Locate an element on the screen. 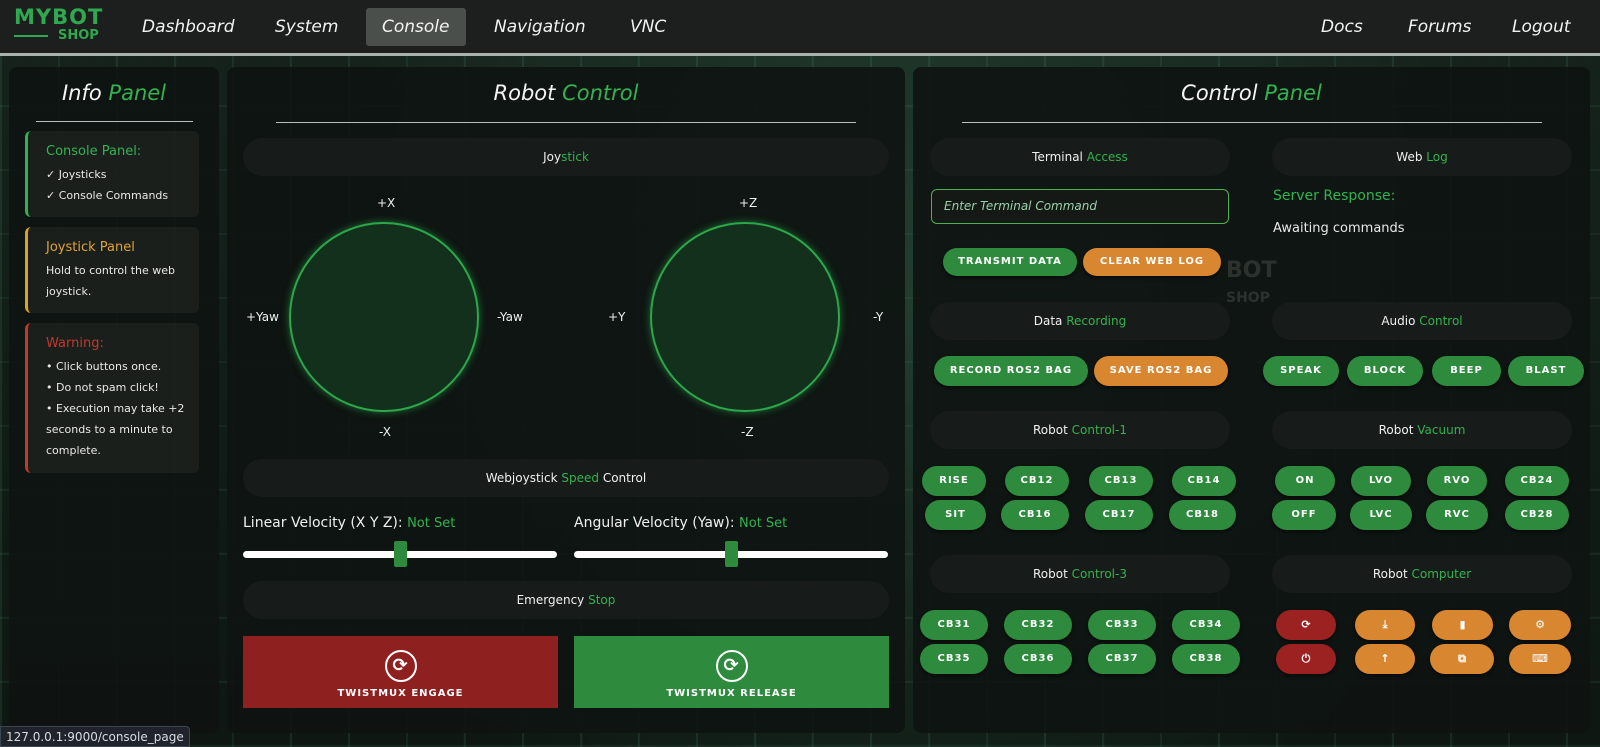 The height and width of the screenshot is (747, 1600). nav-forums: Forums is located at coordinates (1439, 27).